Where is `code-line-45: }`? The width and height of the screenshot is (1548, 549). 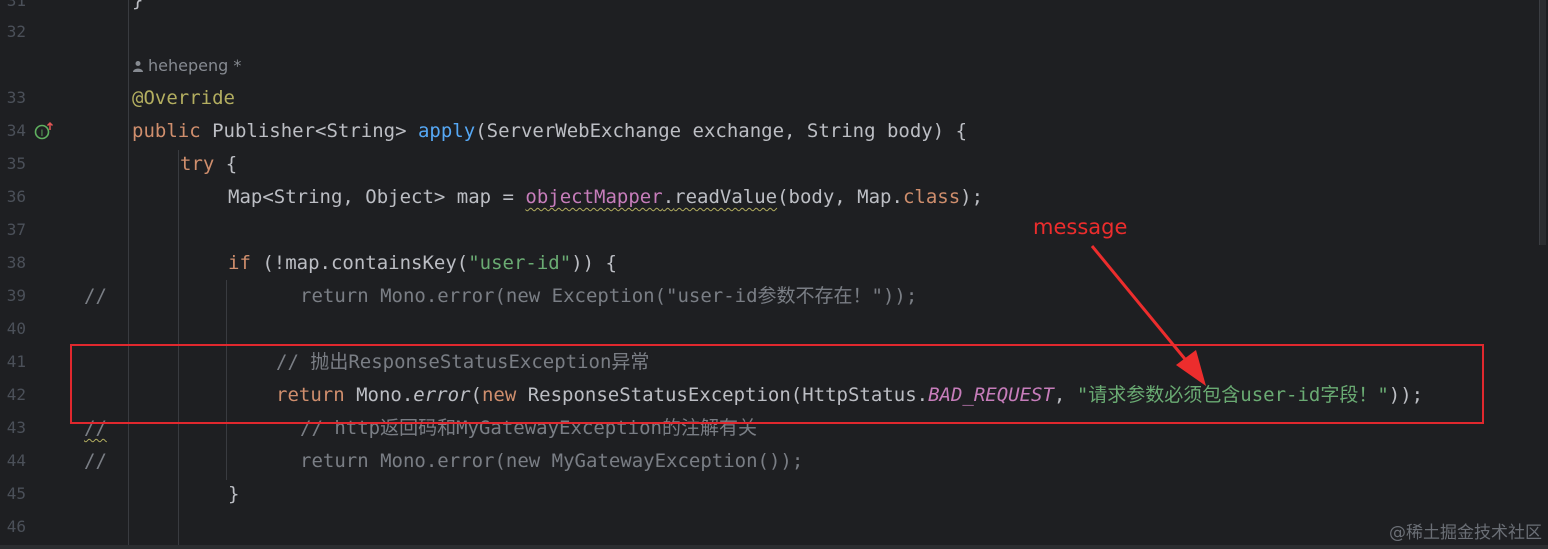
code-line-45: } is located at coordinates (234, 494).